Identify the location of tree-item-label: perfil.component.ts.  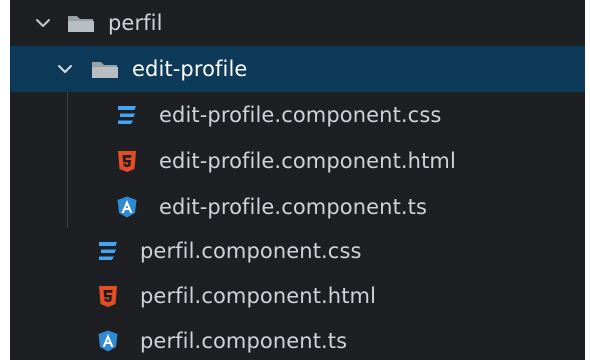
(244, 341).